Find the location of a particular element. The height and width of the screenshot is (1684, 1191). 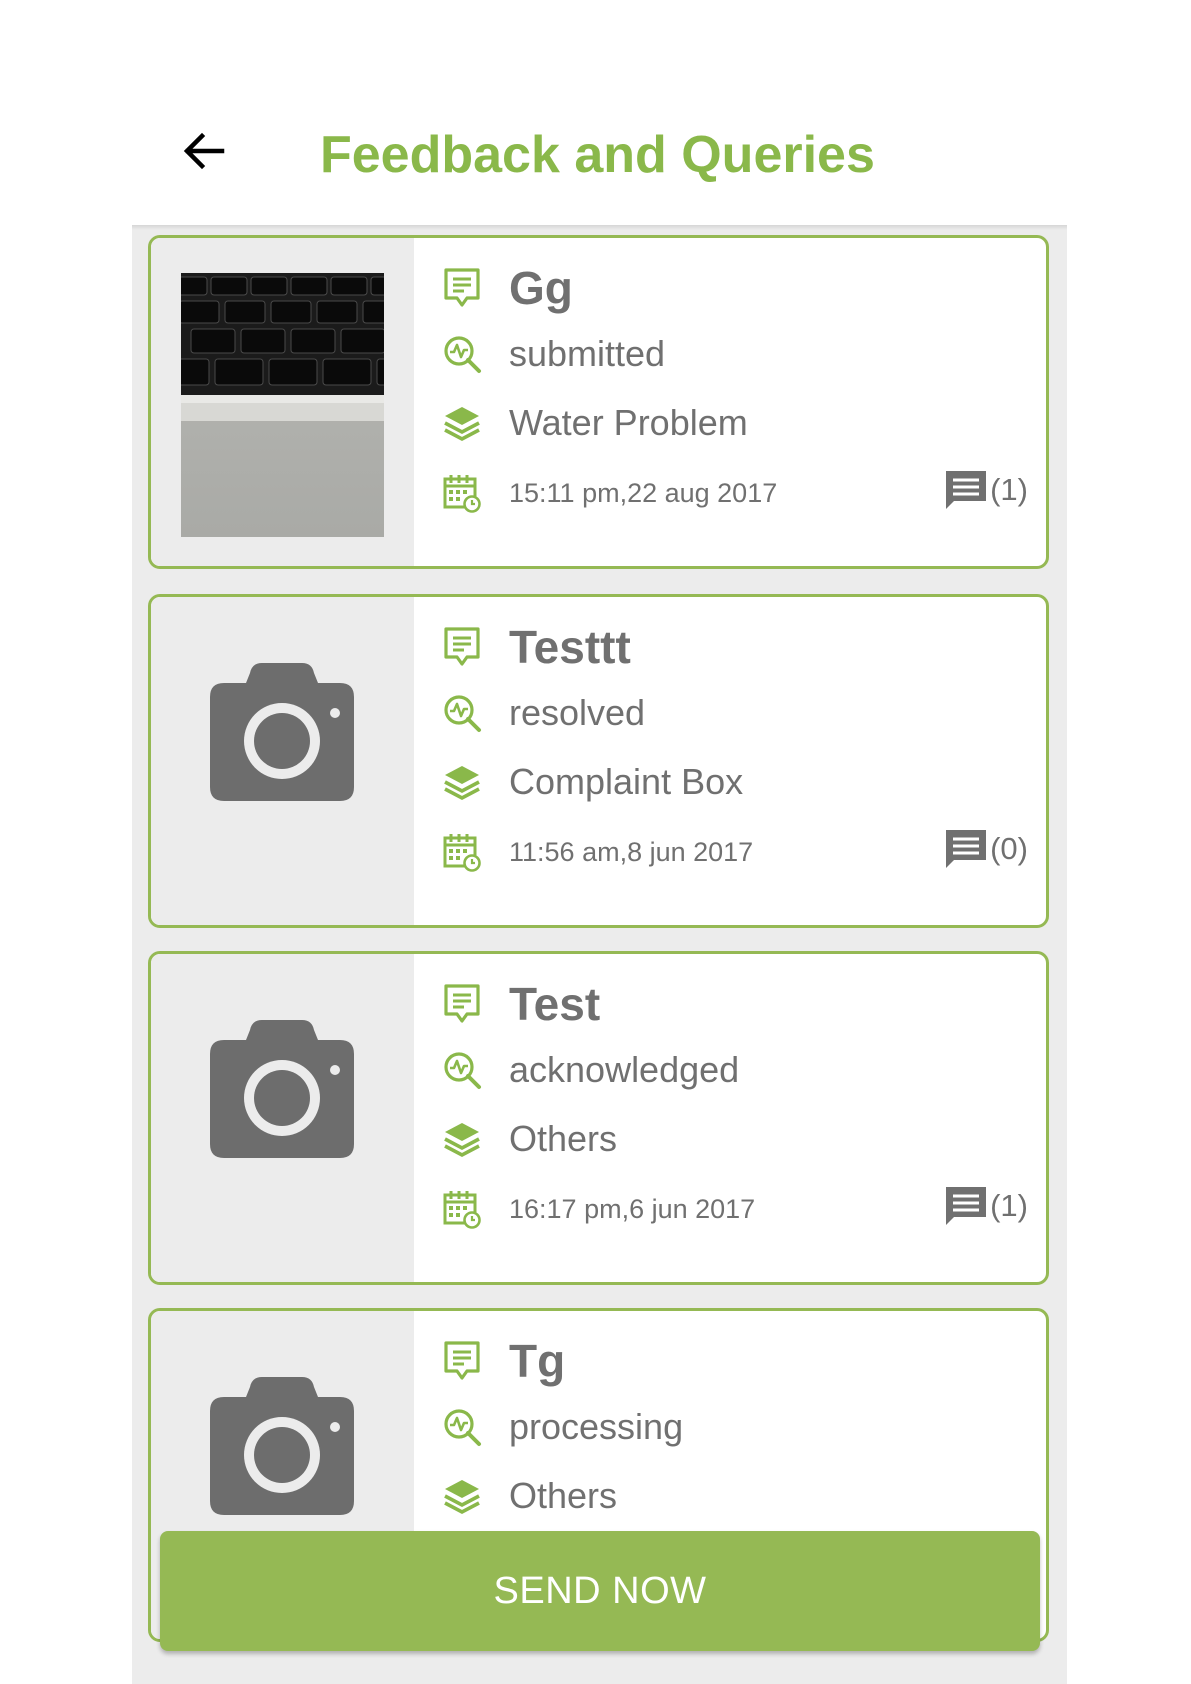

name-row: Testtt is located at coordinates (536, 647).